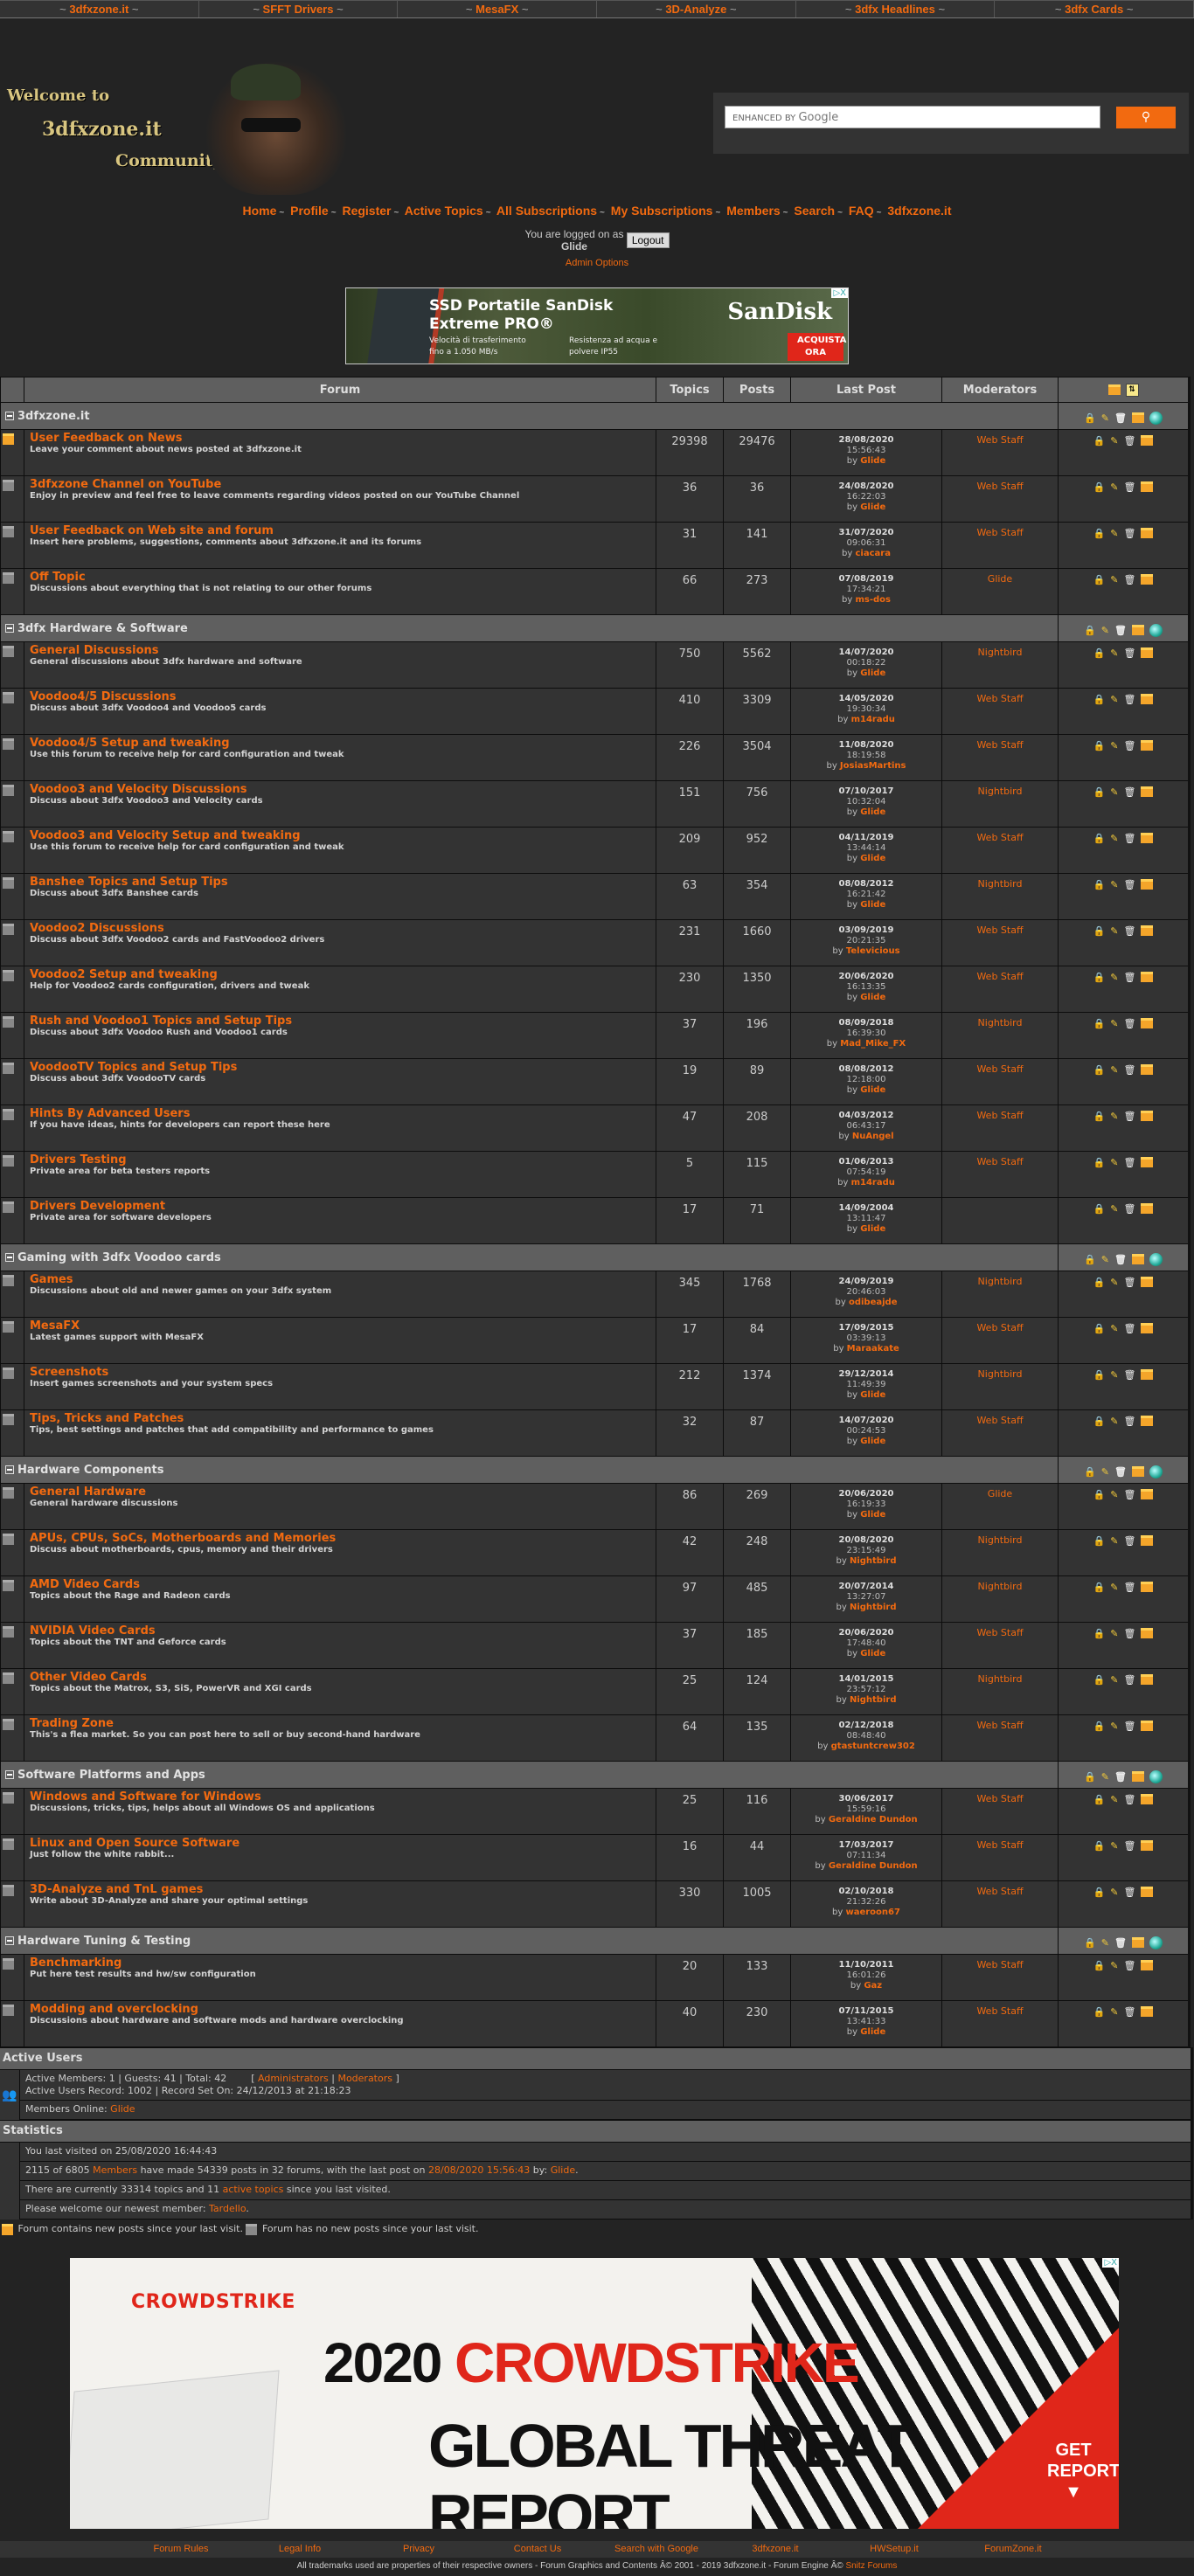 The width and height of the screenshot is (1194, 2576). Describe the element at coordinates (340, 530) in the screenshot. I see `forum-title-link: User Feedback on Web site and forum` at that location.